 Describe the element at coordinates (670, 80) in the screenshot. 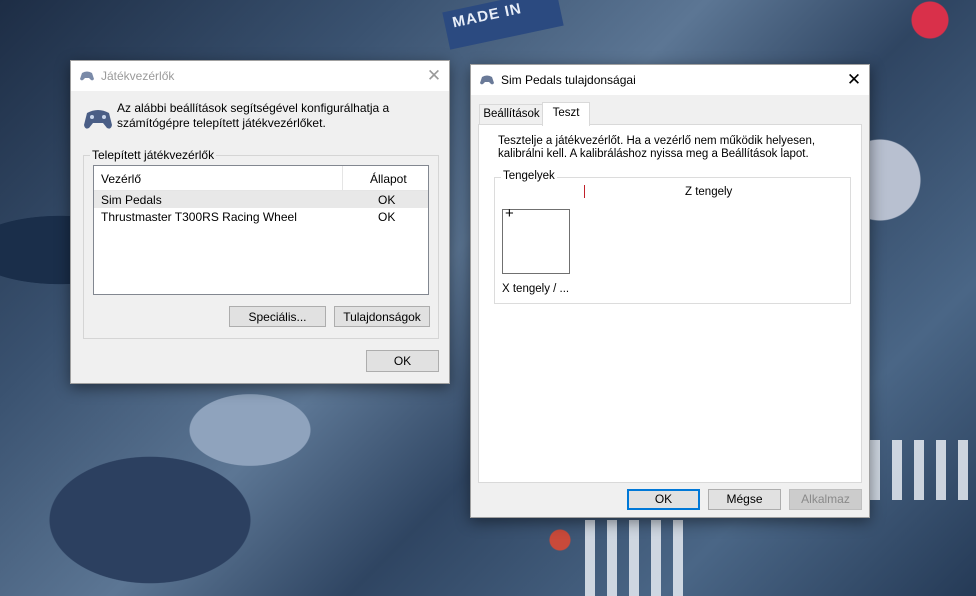

I see `properties-titlebar: Sim Pedals tulajdonságai ✕` at that location.